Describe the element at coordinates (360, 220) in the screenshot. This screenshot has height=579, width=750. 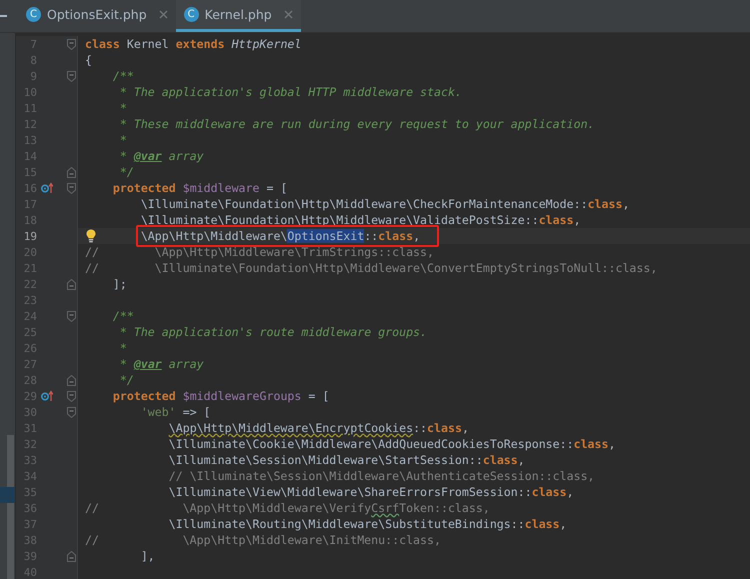
I see `code-line: \Illuminate\Foundation\Http\Middleware\ValidatePostSize::class,` at that location.